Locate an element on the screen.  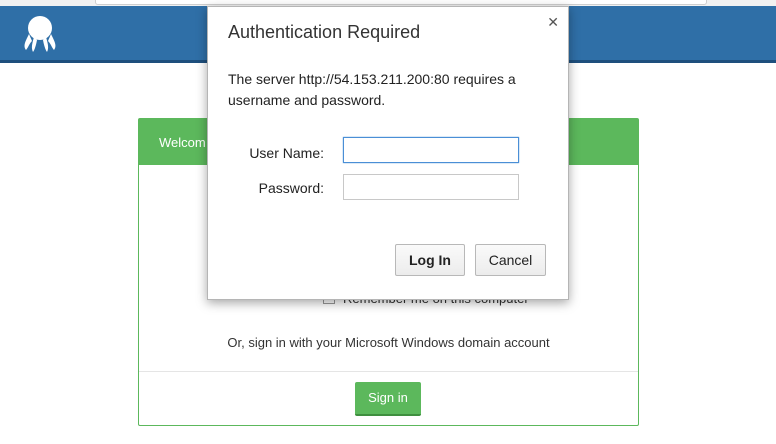
close-icon: ✕ is located at coordinates (553, 22).